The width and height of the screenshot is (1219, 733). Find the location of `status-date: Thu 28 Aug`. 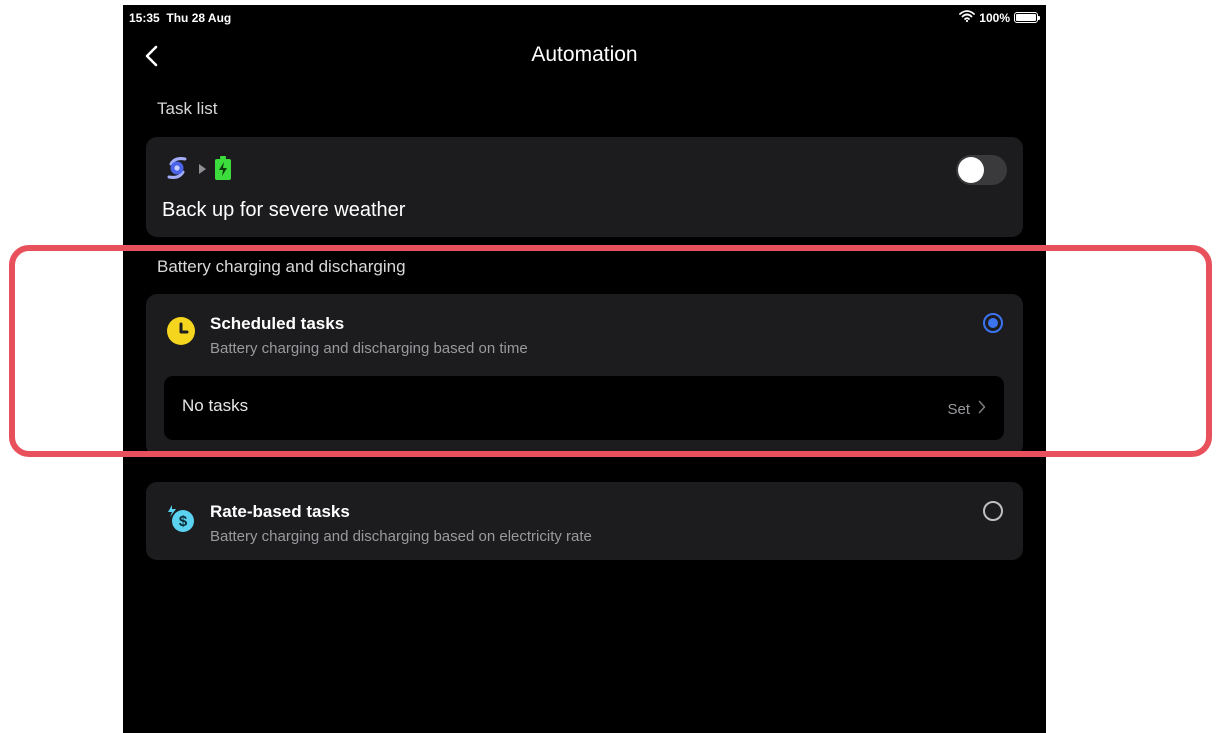

status-date: Thu 28 Aug is located at coordinates (199, 18).